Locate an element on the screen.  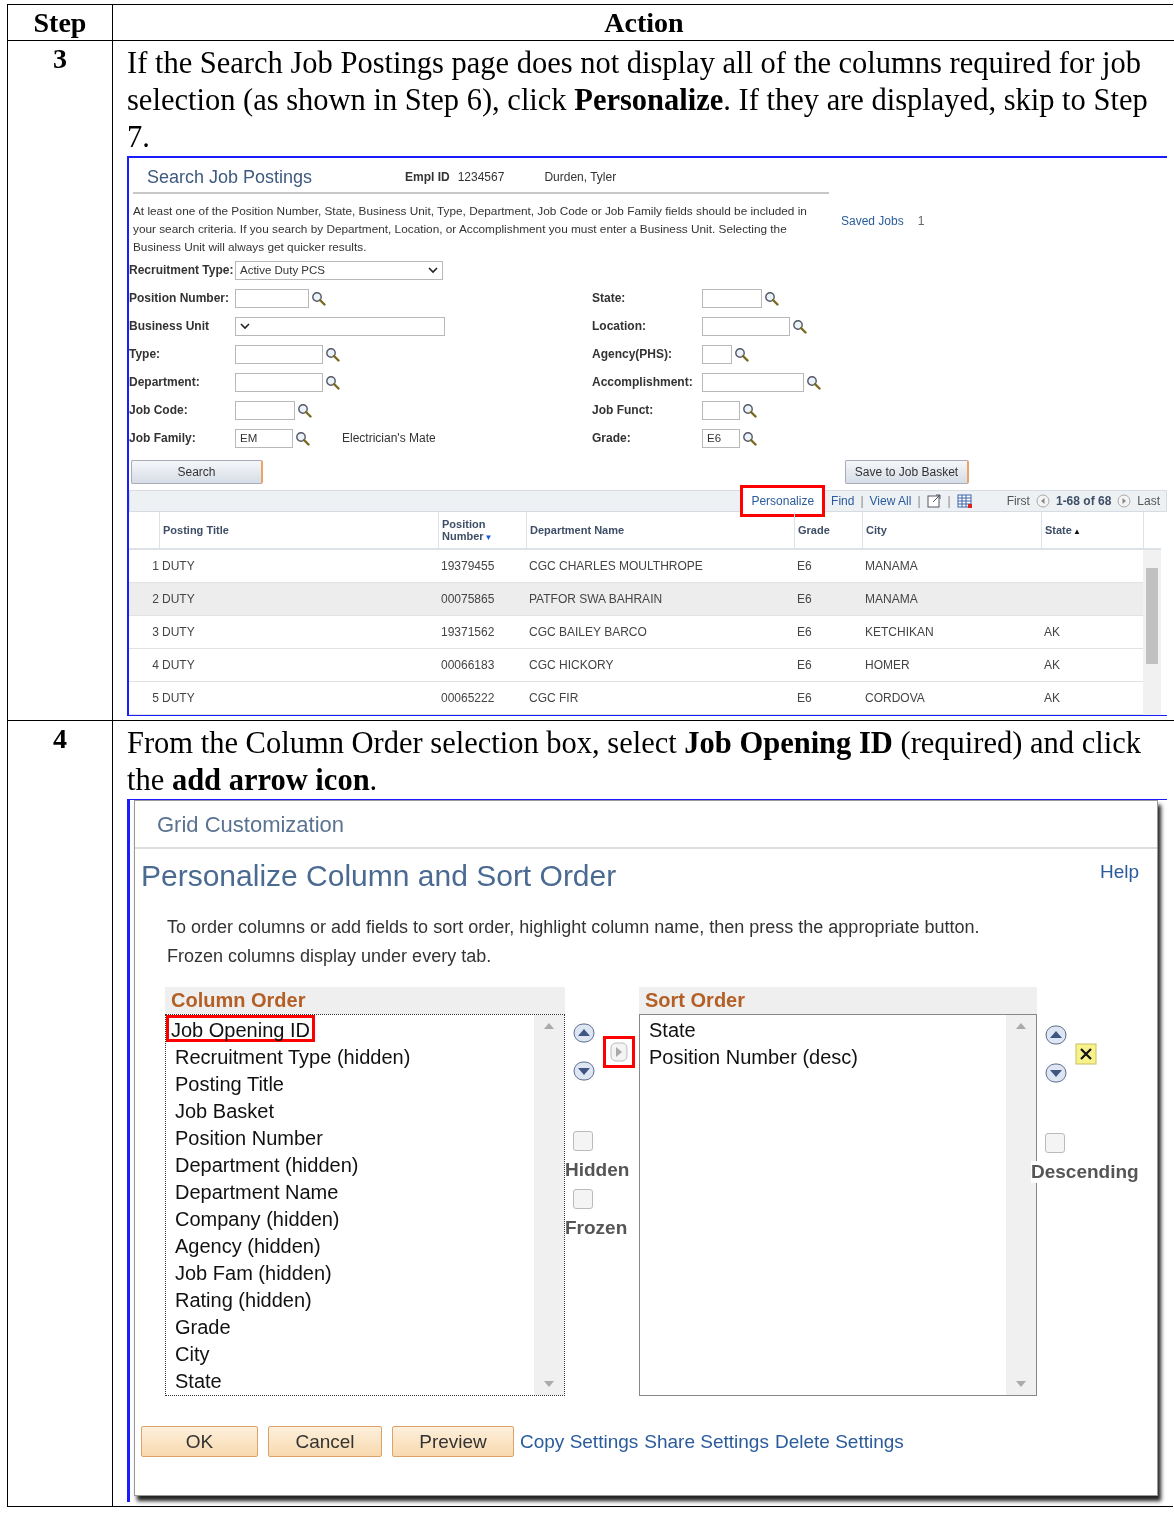
sort-indicator: ▲ is located at coordinates (1076, 531).